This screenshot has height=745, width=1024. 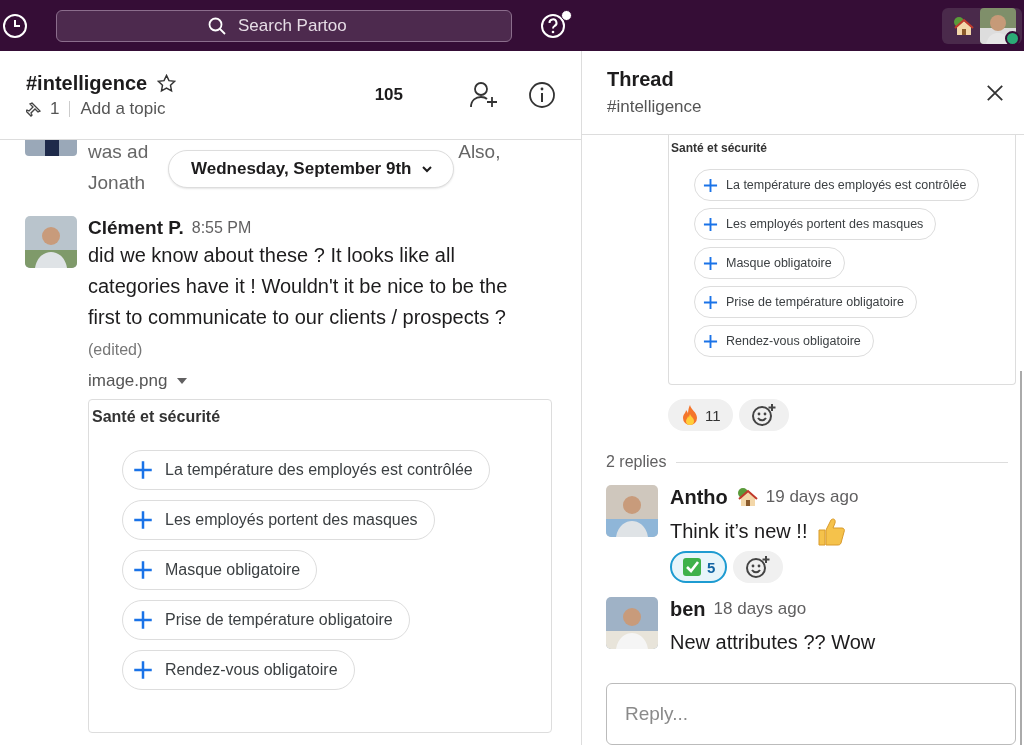 I want to click on timestamp: 19 days ago, so click(x=812, y=497).